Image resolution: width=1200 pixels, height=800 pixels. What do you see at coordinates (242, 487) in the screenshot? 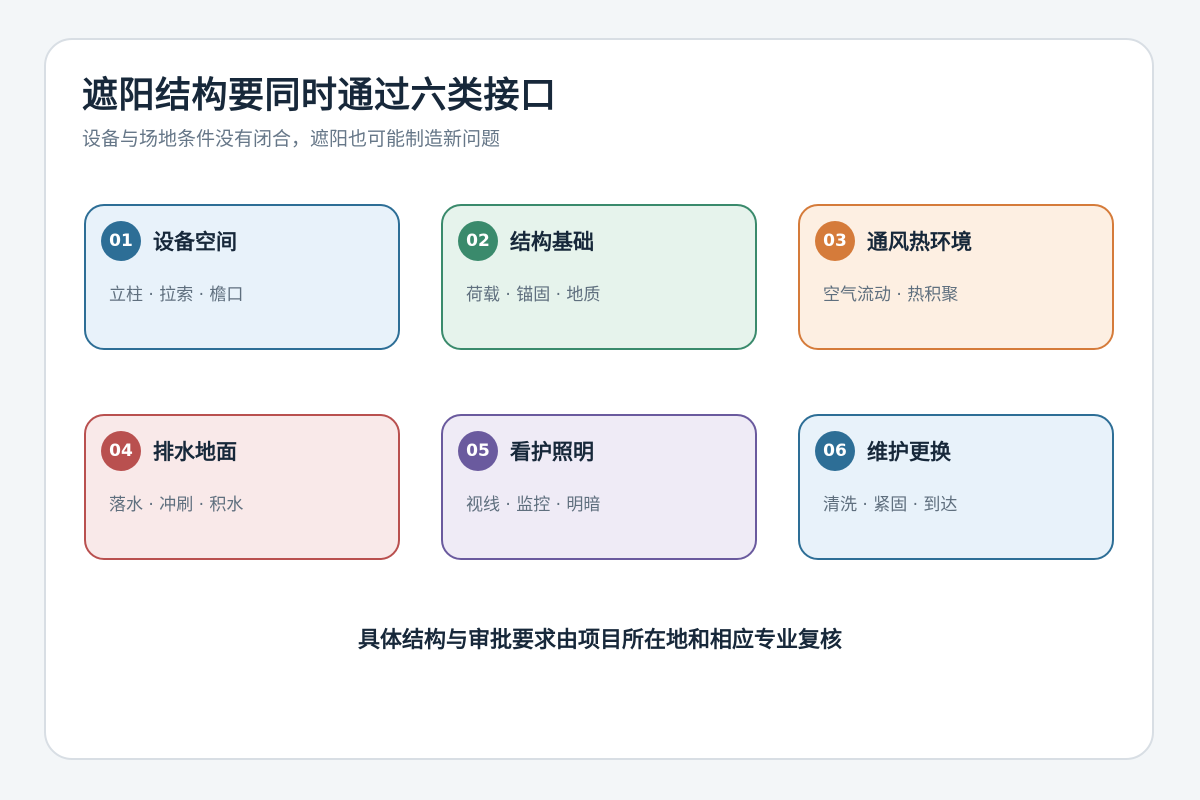
I see `interface-card-drainage-ground: 04 排水地面 落水 · 冲刷 · 积水` at bounding box center [242, 487].